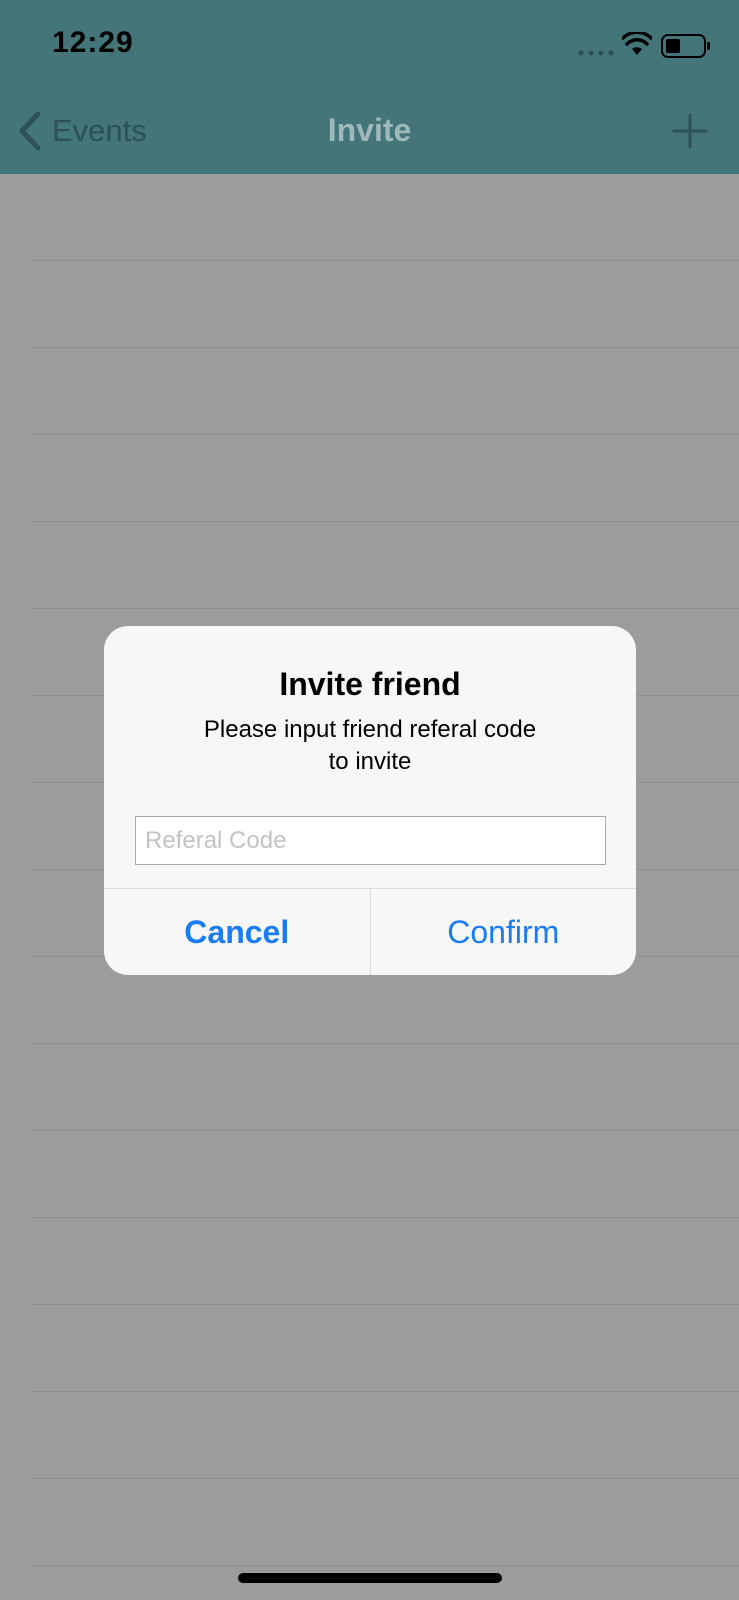 The height and width of the screenshot is (1600, 739). I want to click on plus-icon, so click(690, 131).